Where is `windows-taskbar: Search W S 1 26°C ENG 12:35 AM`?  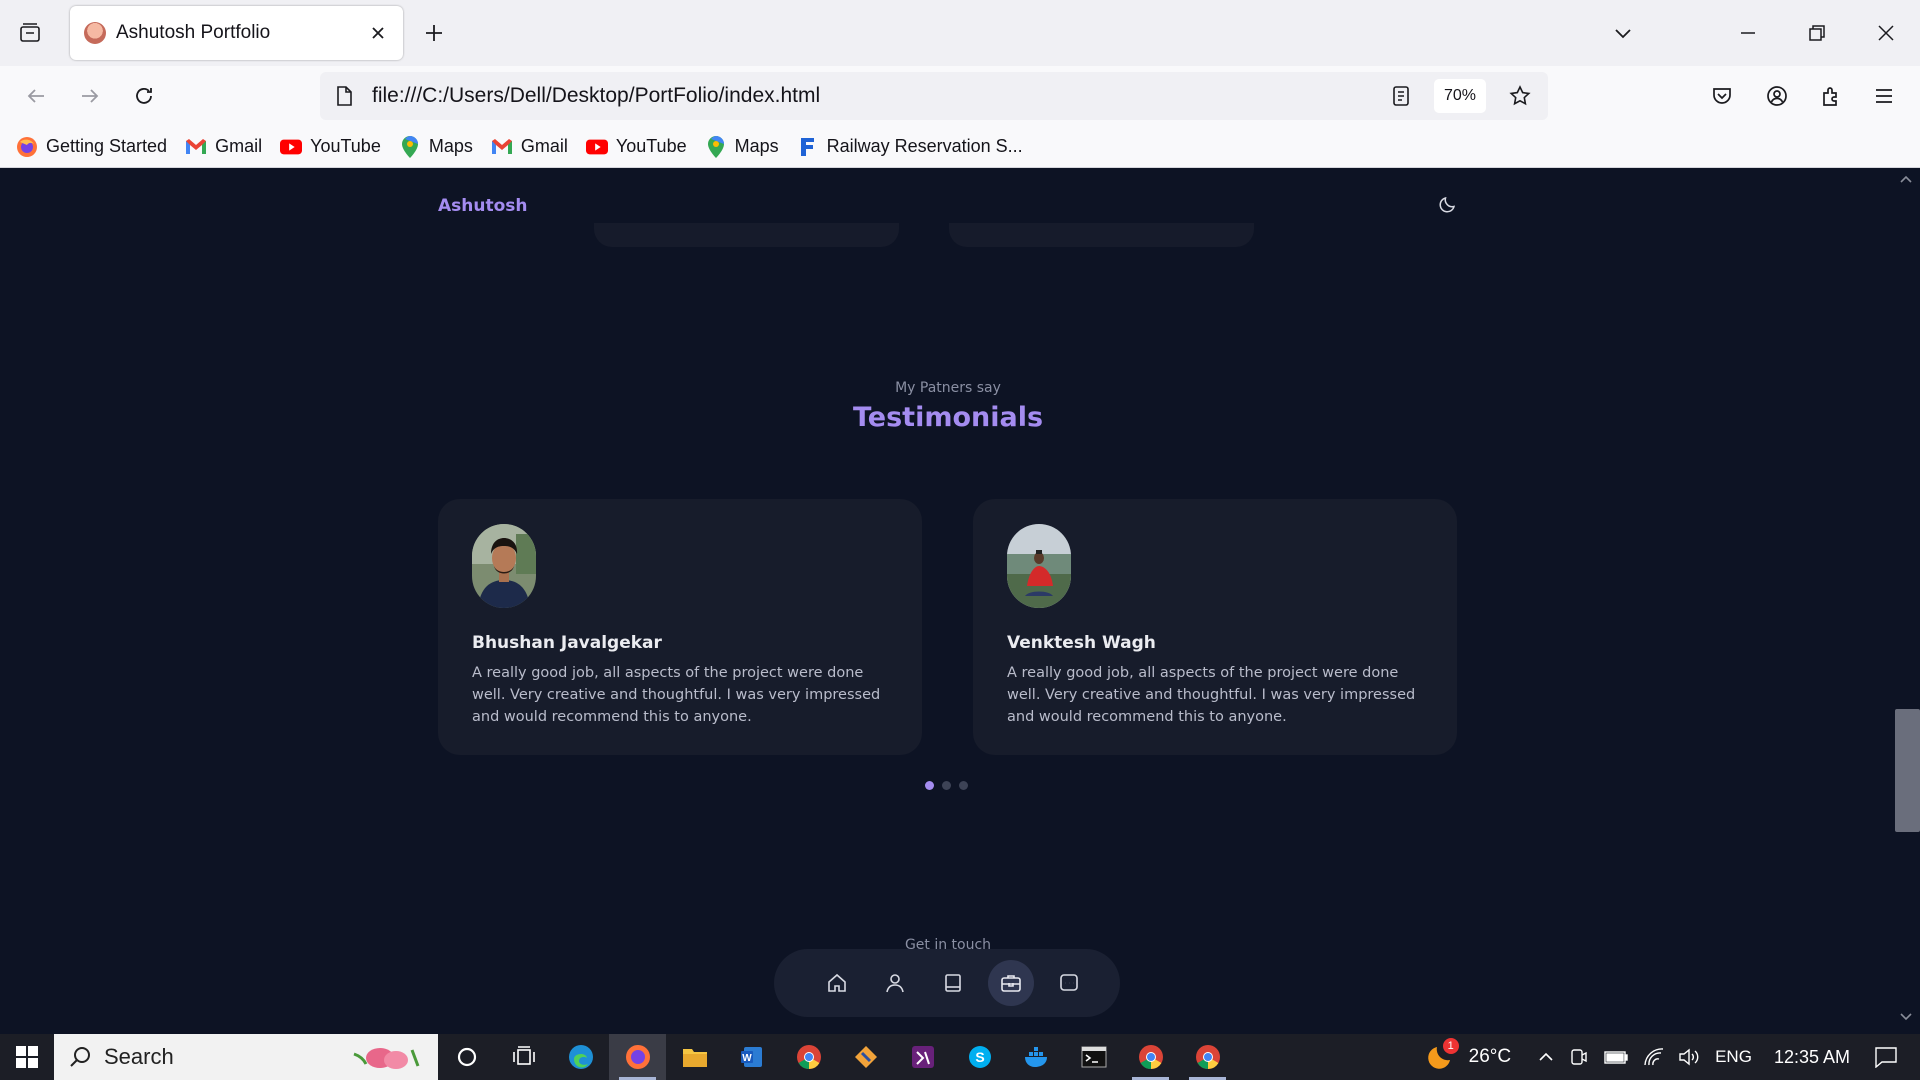 windows-taskbar: Search W S 1 26°C ENG 12:35 AM is located at coordinates (960, 1057).